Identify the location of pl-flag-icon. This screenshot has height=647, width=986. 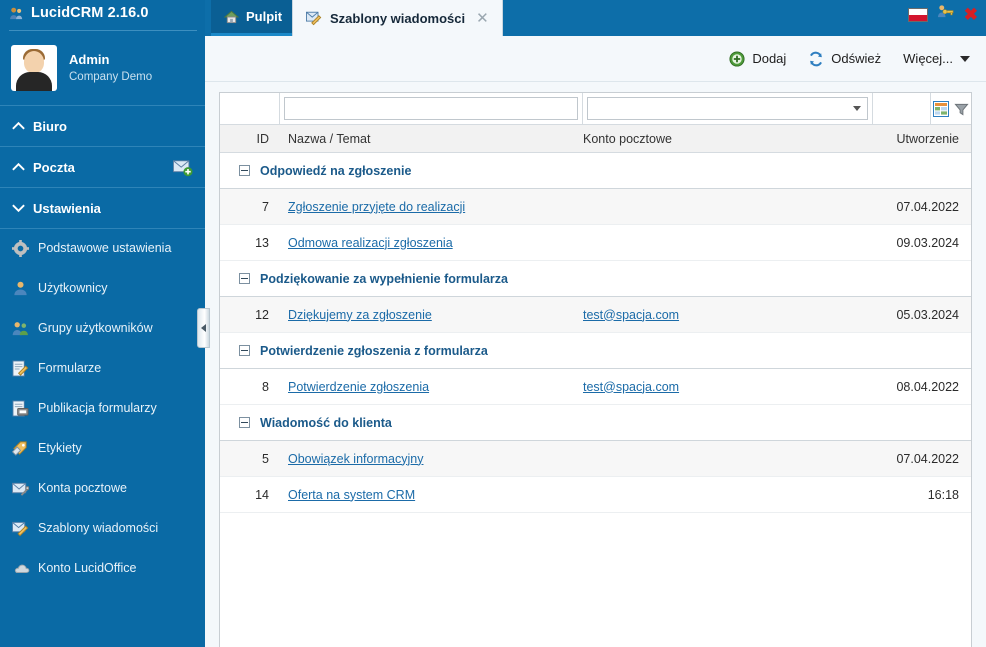
(917, 14).